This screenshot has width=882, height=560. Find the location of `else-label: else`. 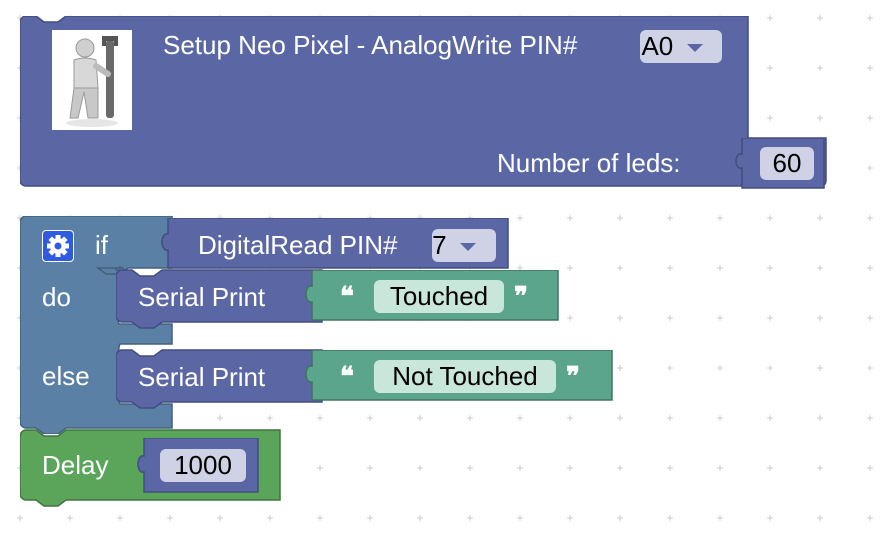

else-label: else is located at coordinates (66, 376).